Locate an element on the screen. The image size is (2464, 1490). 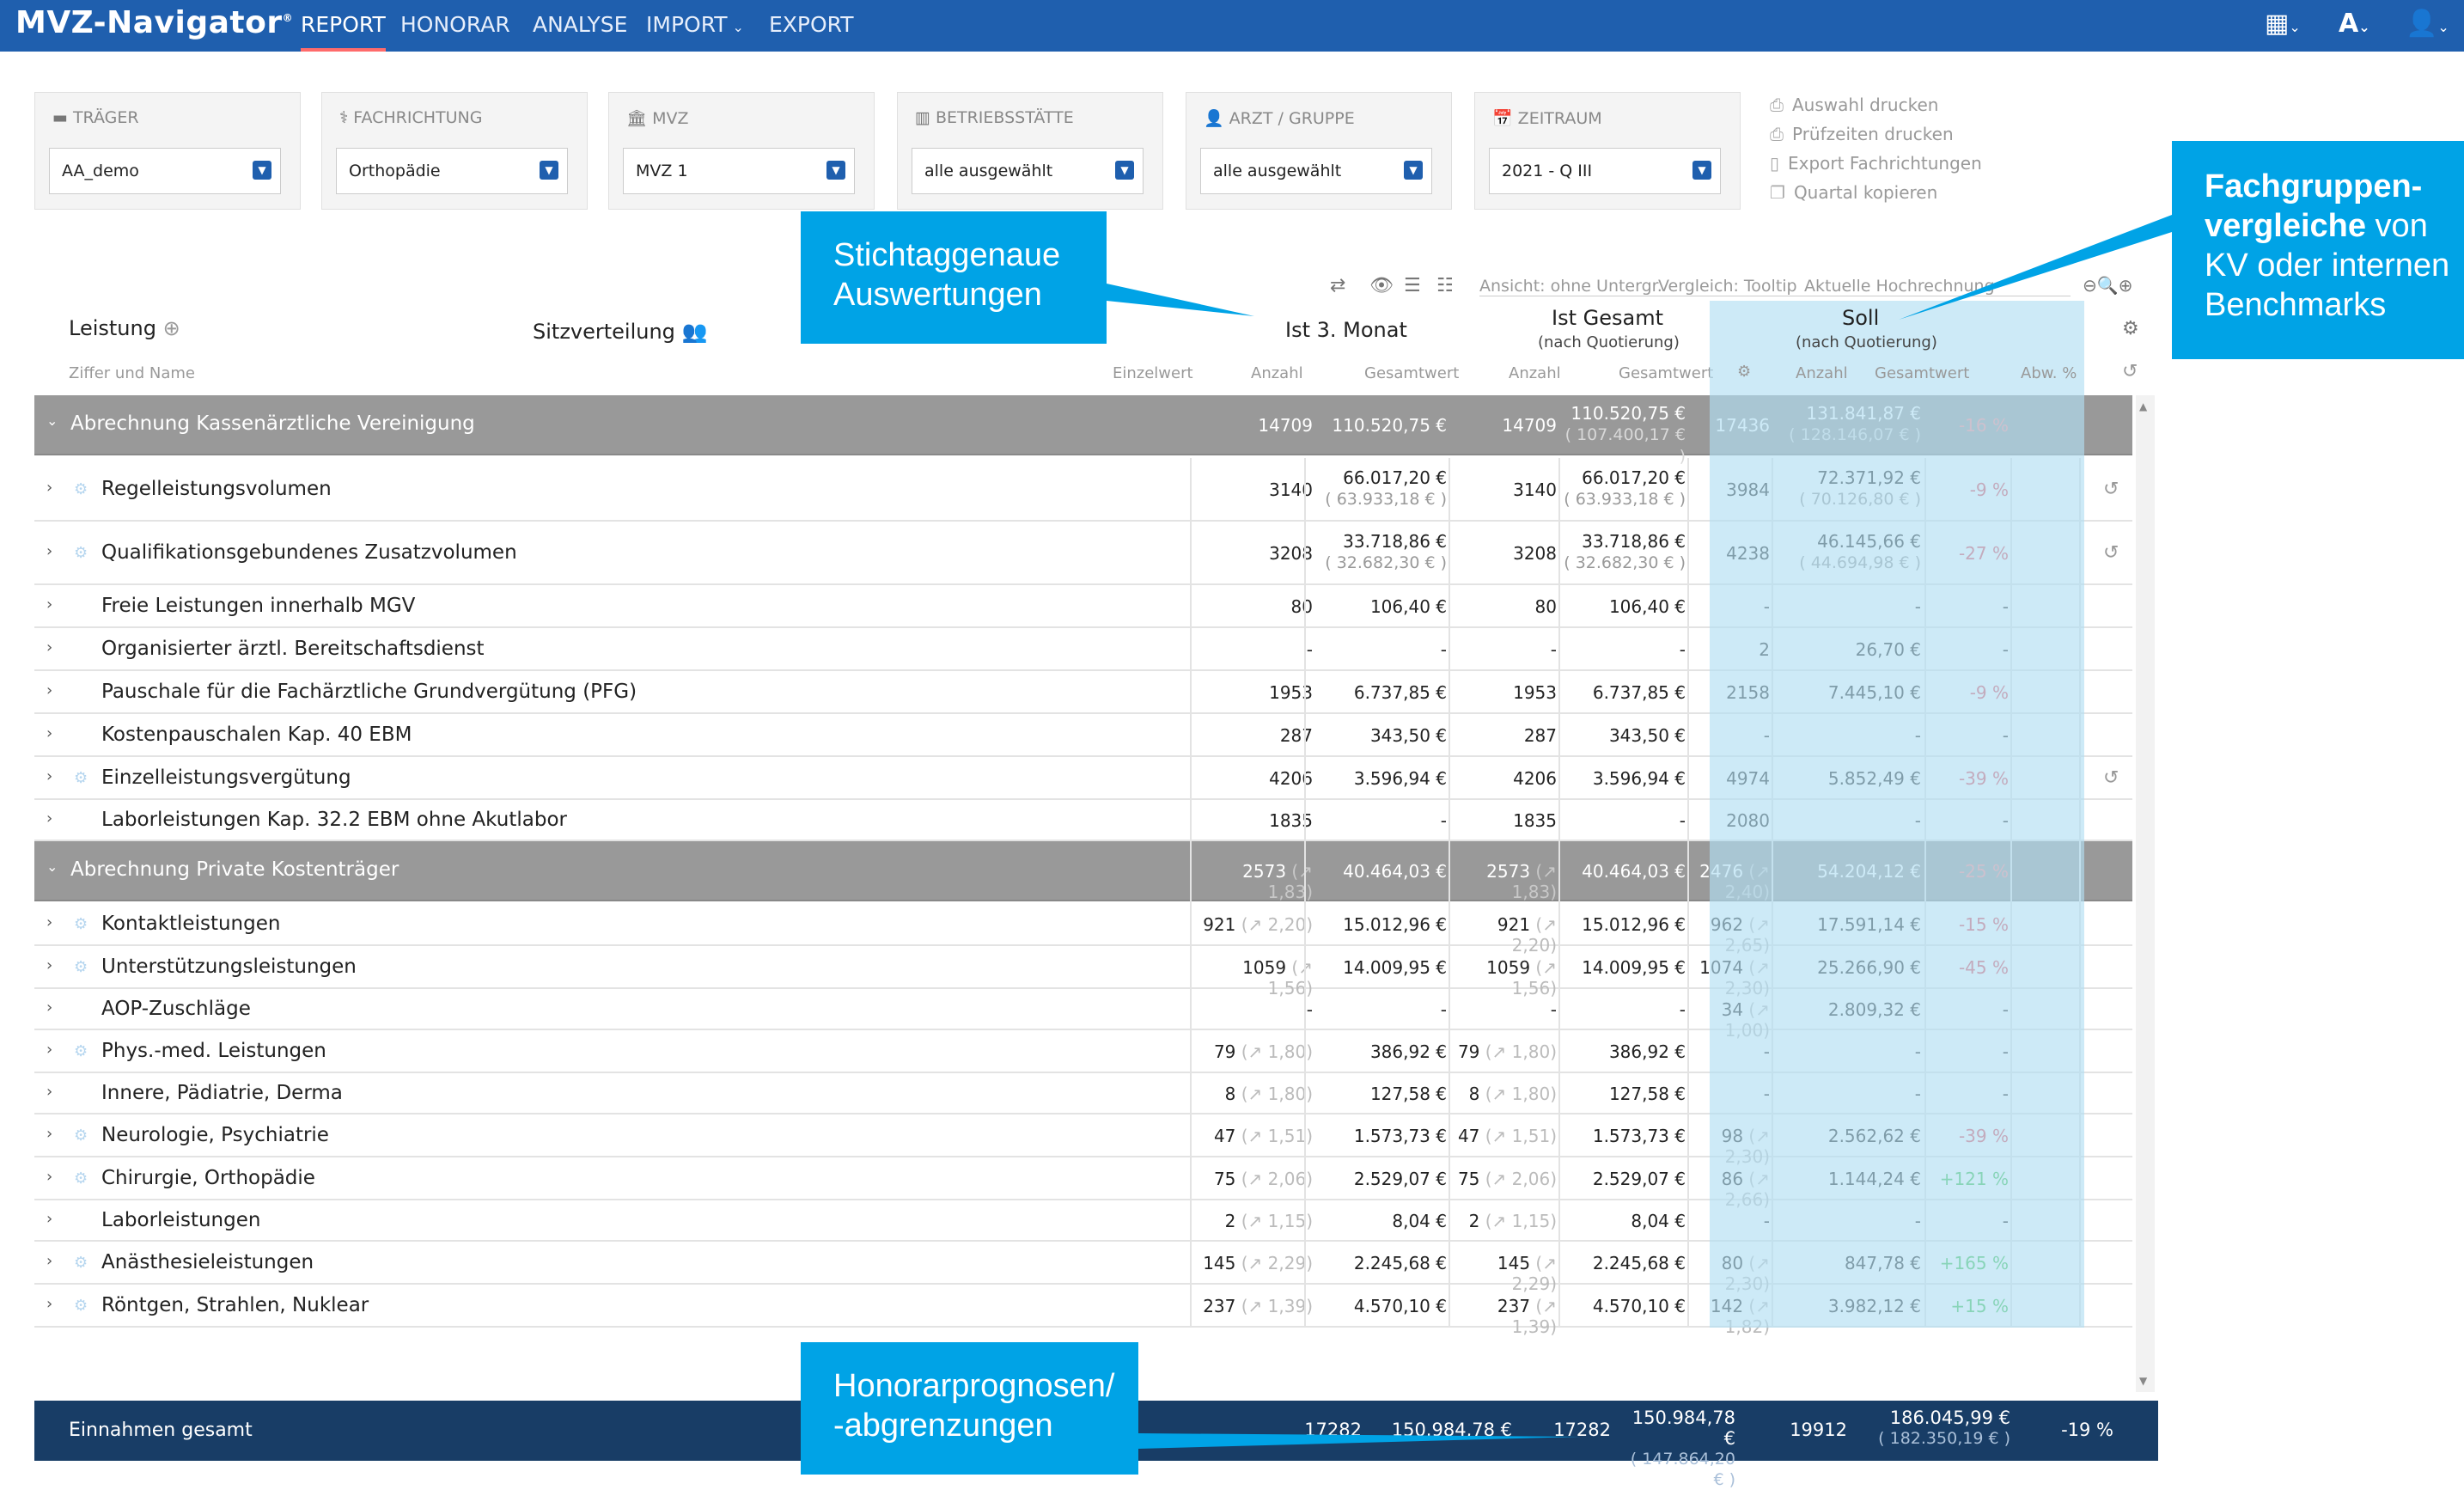
col-soll: Soll is located at coordinates (1861, 318).